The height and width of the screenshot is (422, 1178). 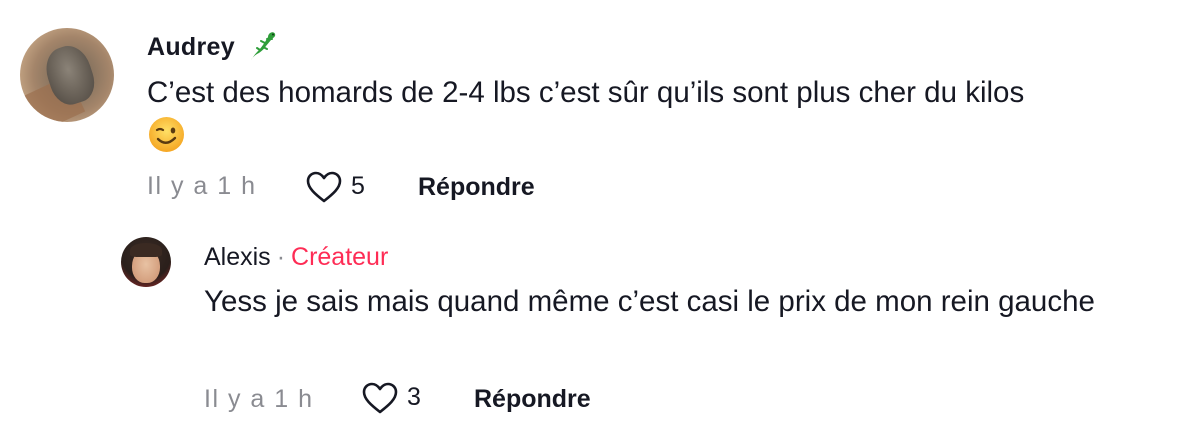 I want to click on avatar-hair-image, so click(x=146, y=250).